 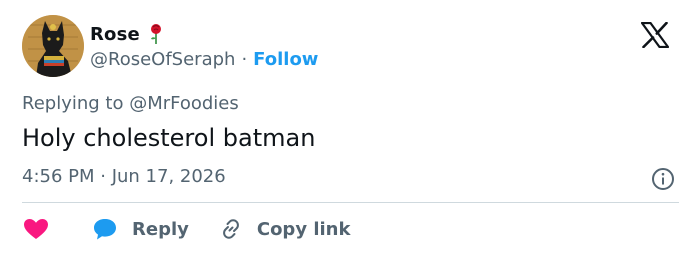 I want to click on copy-link-button: Copy link, so click(x=285, y=229).